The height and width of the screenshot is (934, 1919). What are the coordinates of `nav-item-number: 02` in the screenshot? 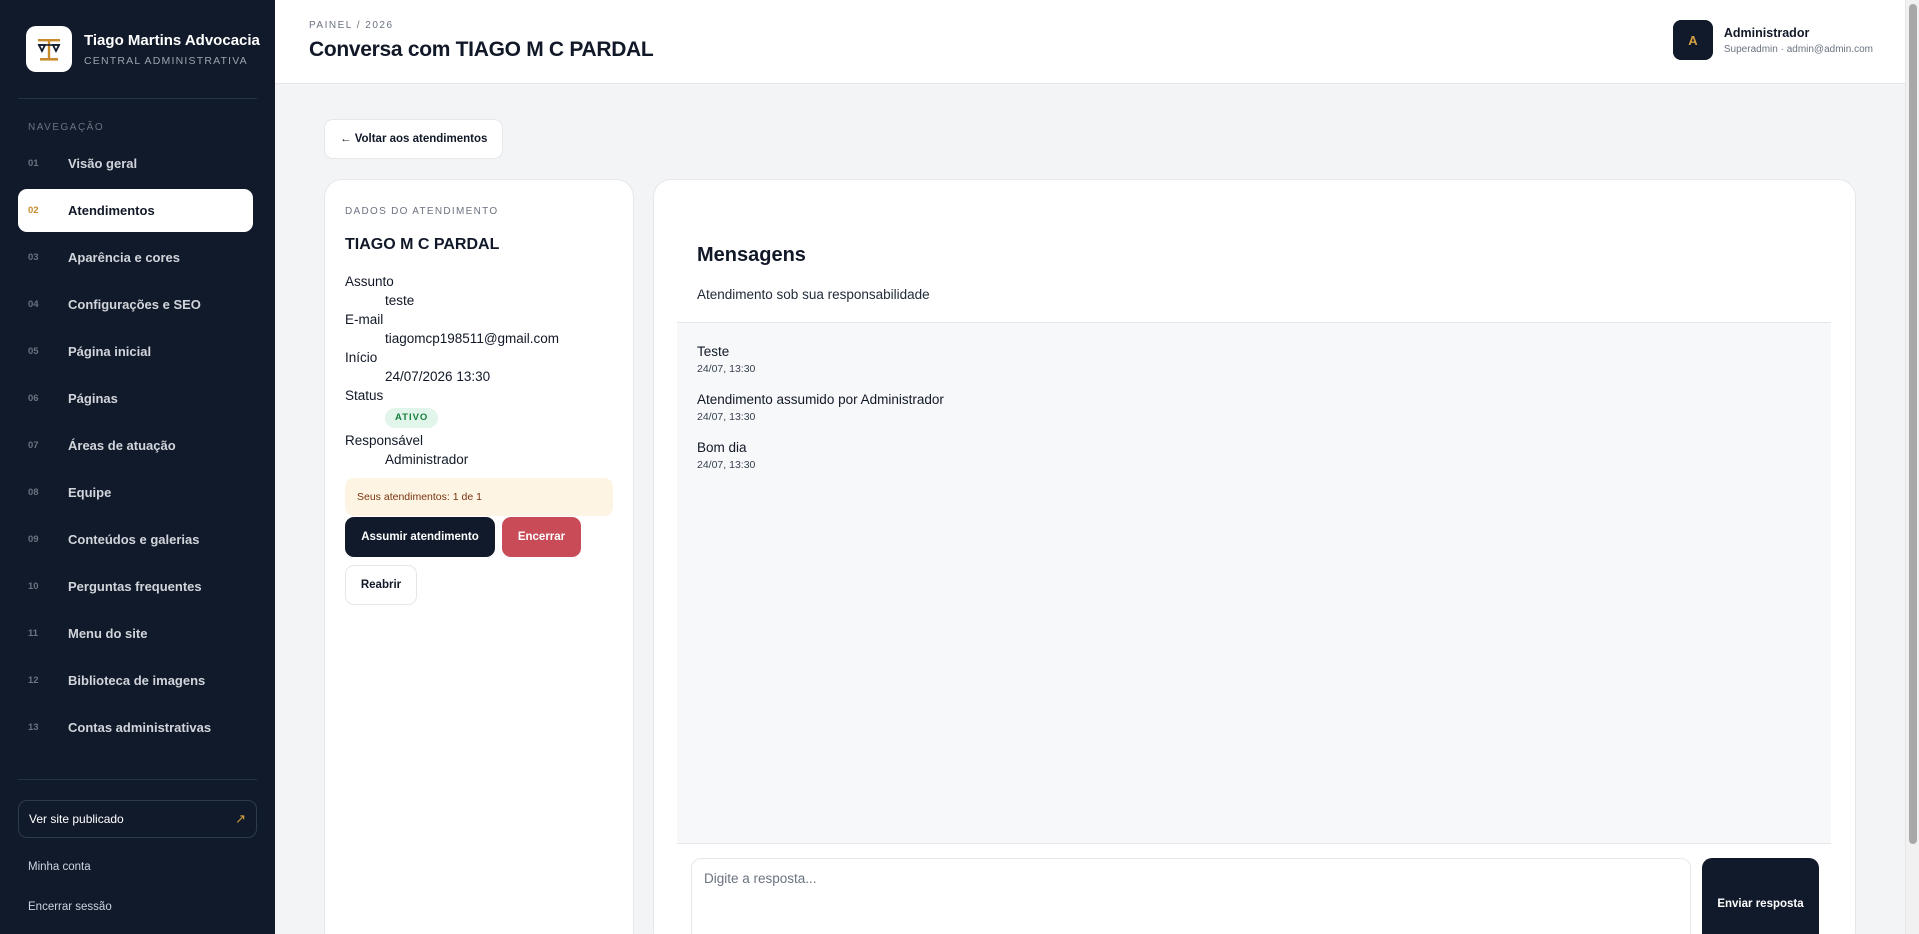 It's located at (33, 210).